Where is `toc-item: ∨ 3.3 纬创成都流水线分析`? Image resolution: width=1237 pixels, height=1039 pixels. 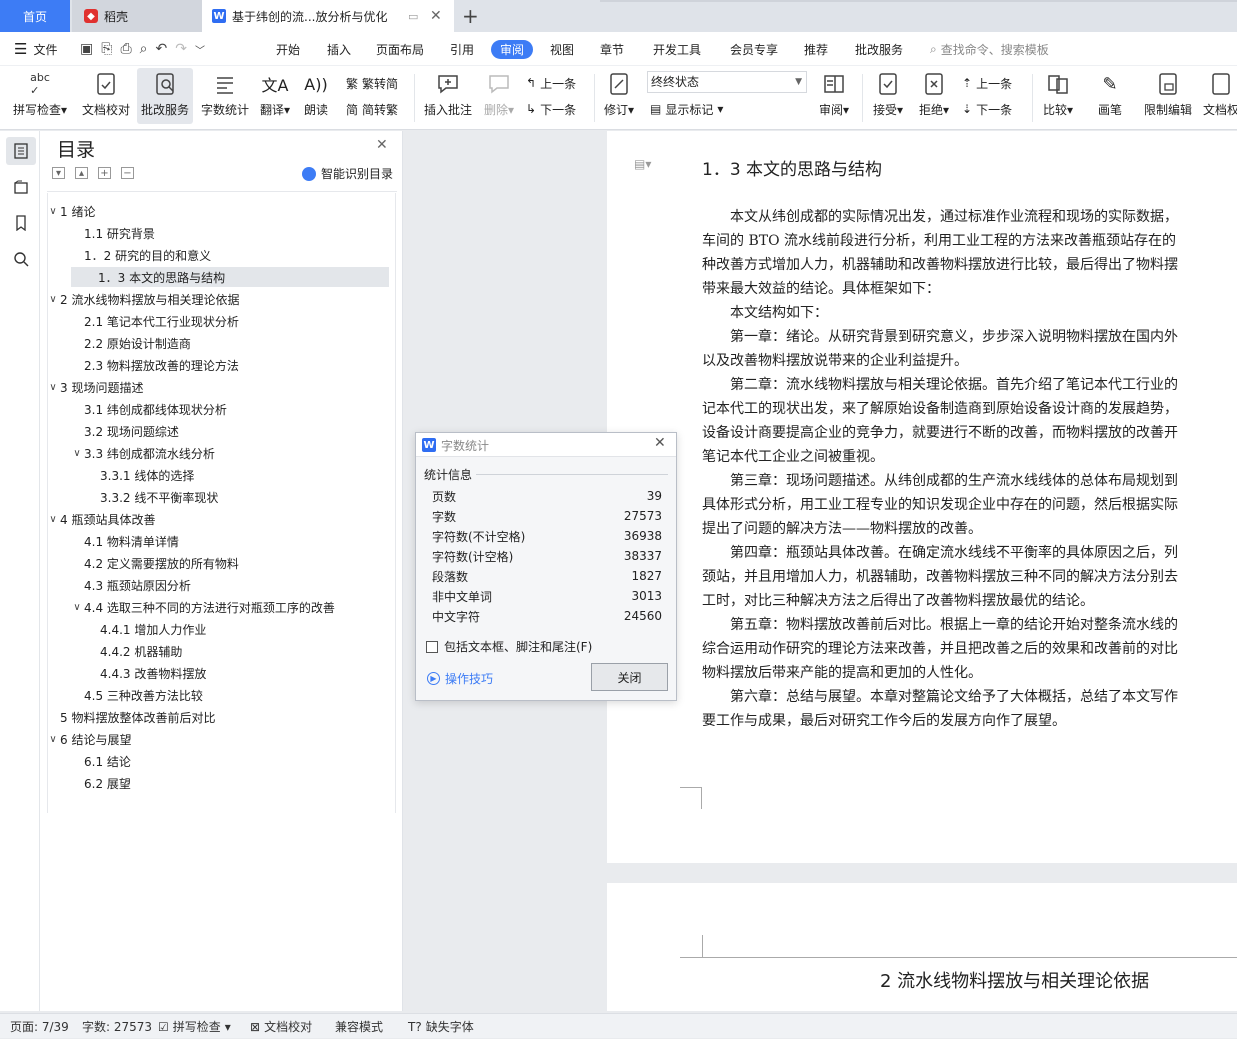 toc-item: ∨ 3.3 纬创成都流水线分析 is located at coordinates (142, 453).